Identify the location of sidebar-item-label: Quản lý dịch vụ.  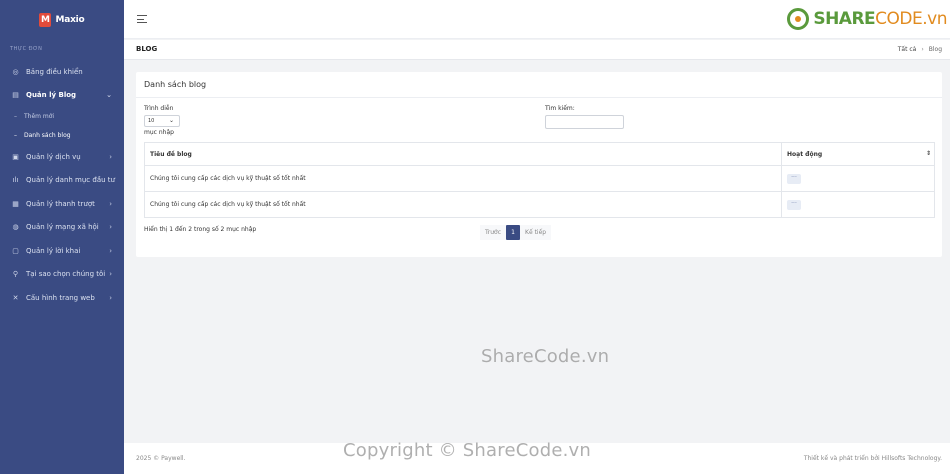
(53, 156).